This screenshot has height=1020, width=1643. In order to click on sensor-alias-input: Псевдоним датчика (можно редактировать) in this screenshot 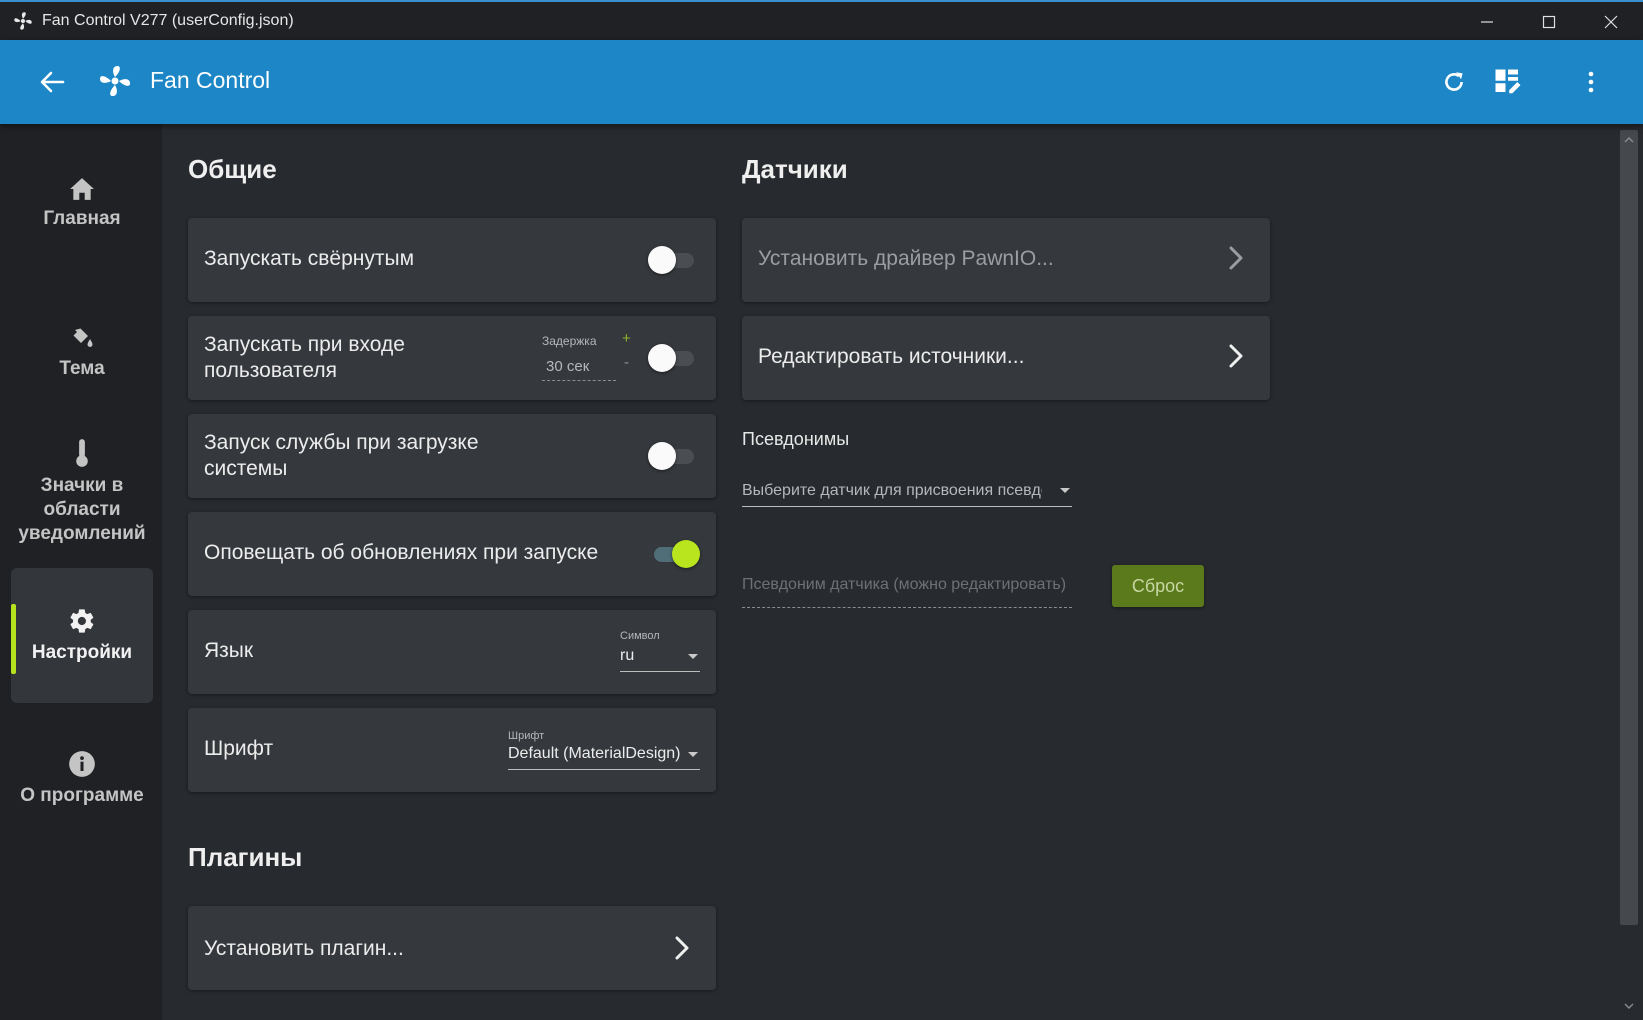, I will do `click(907, 585)`.